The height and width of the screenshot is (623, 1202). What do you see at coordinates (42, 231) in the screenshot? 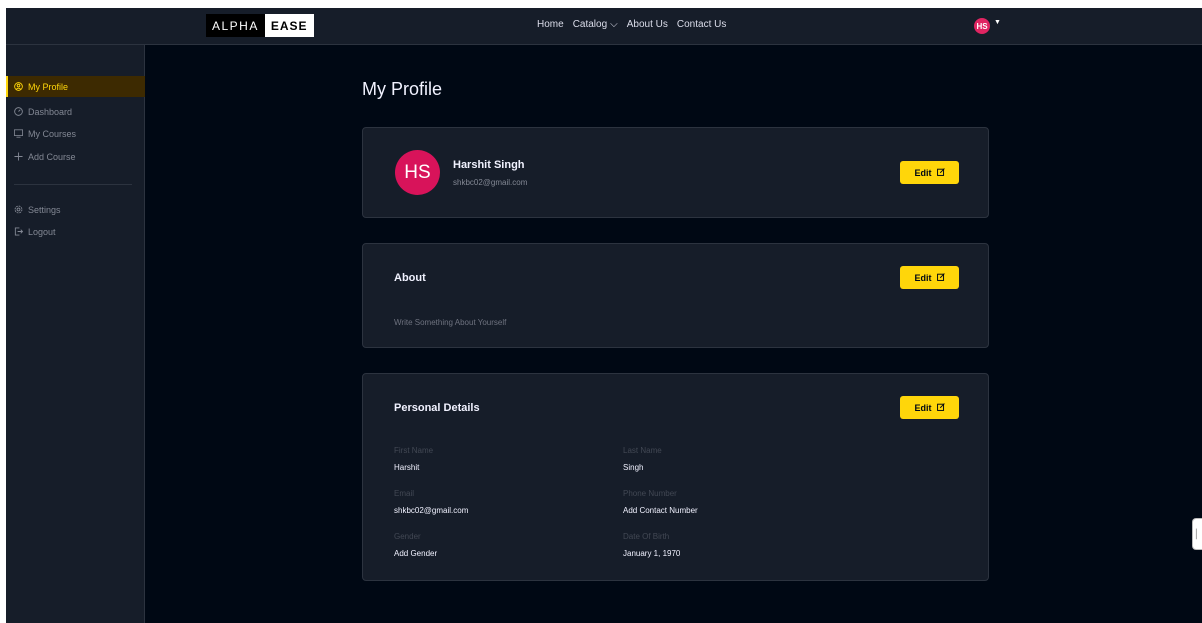
I see `sidebar-item-label: Logout` at bounding box center [42, 231].